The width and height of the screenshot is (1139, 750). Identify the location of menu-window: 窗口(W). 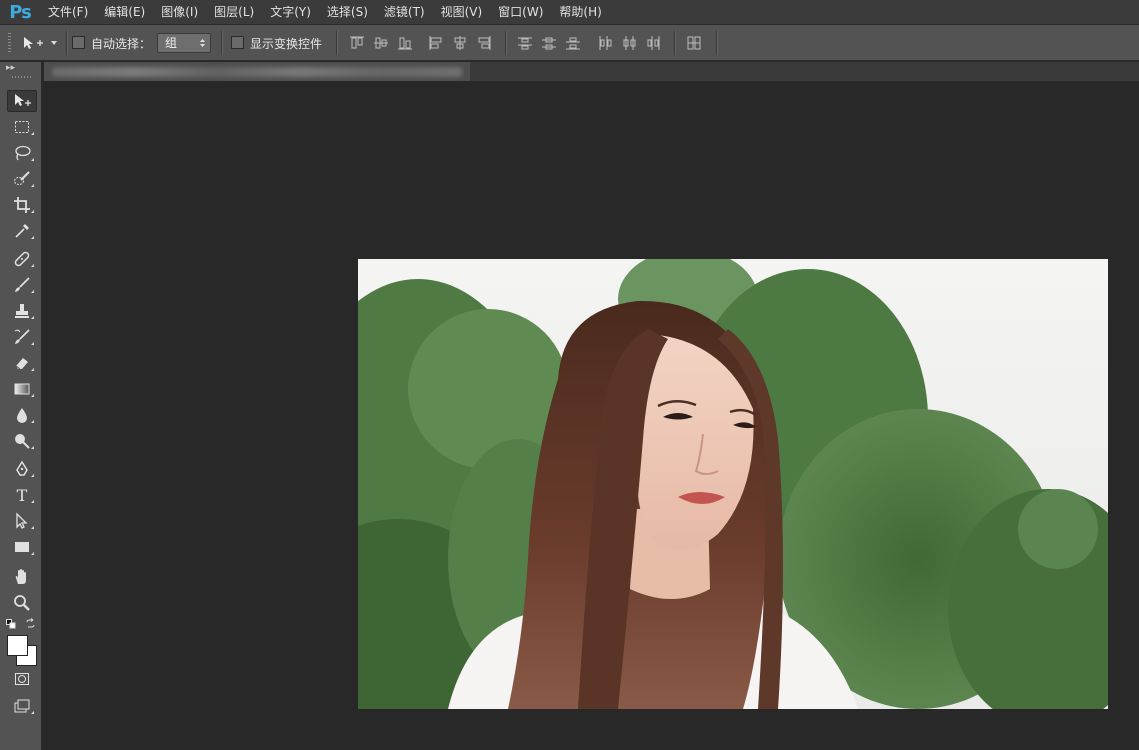
(520, 12).